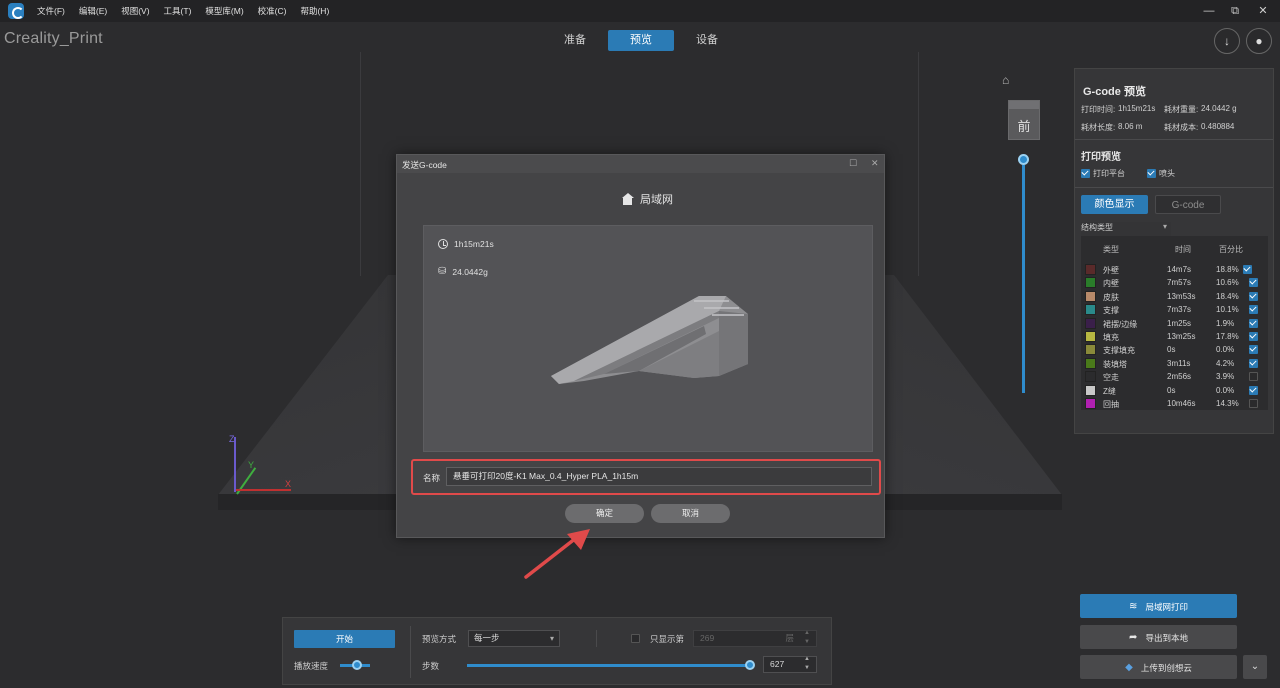  What do you see at coordinates (557, 554) in the screenshot?
I see `annotation-arrow-icon` at bounding box center [557, 554].